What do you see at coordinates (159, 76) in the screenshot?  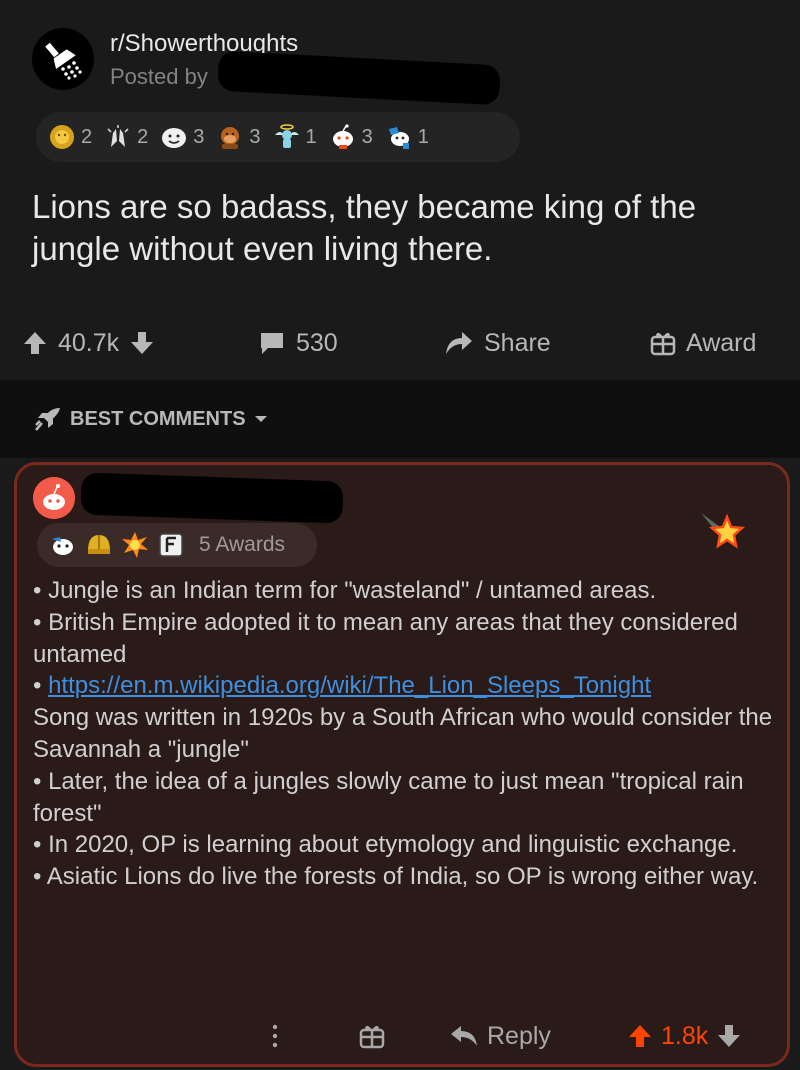 I see `posted-by-label: Posted by` at bounding box center [159, 76].